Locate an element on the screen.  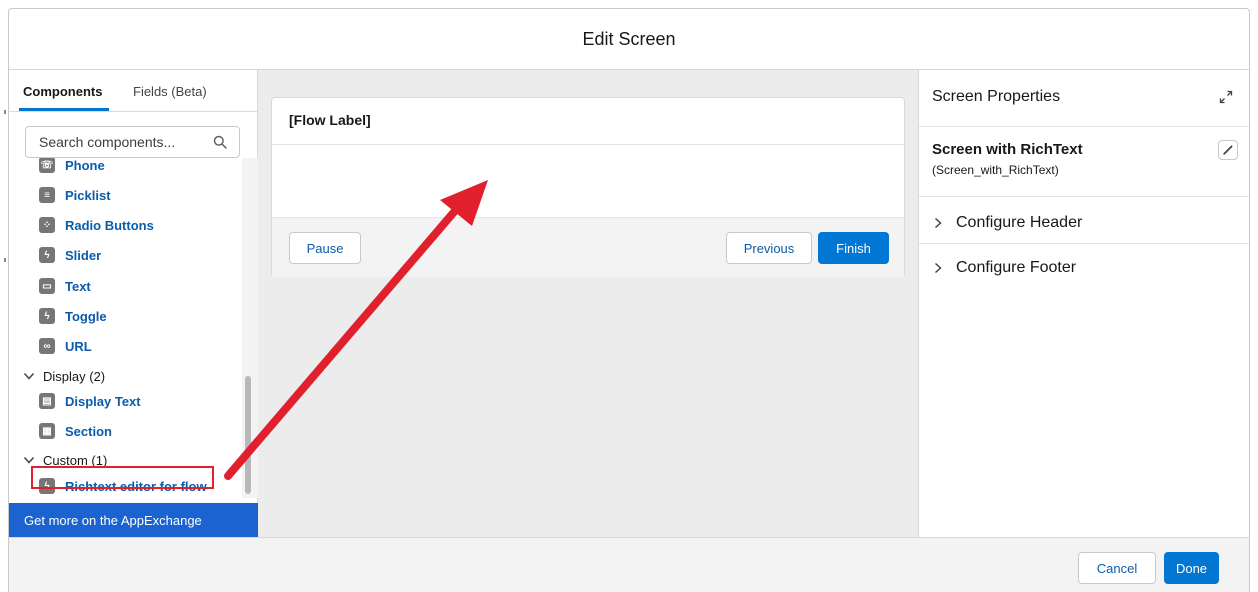
cancel-button: Cancel is located at coordinates (1117, 568).